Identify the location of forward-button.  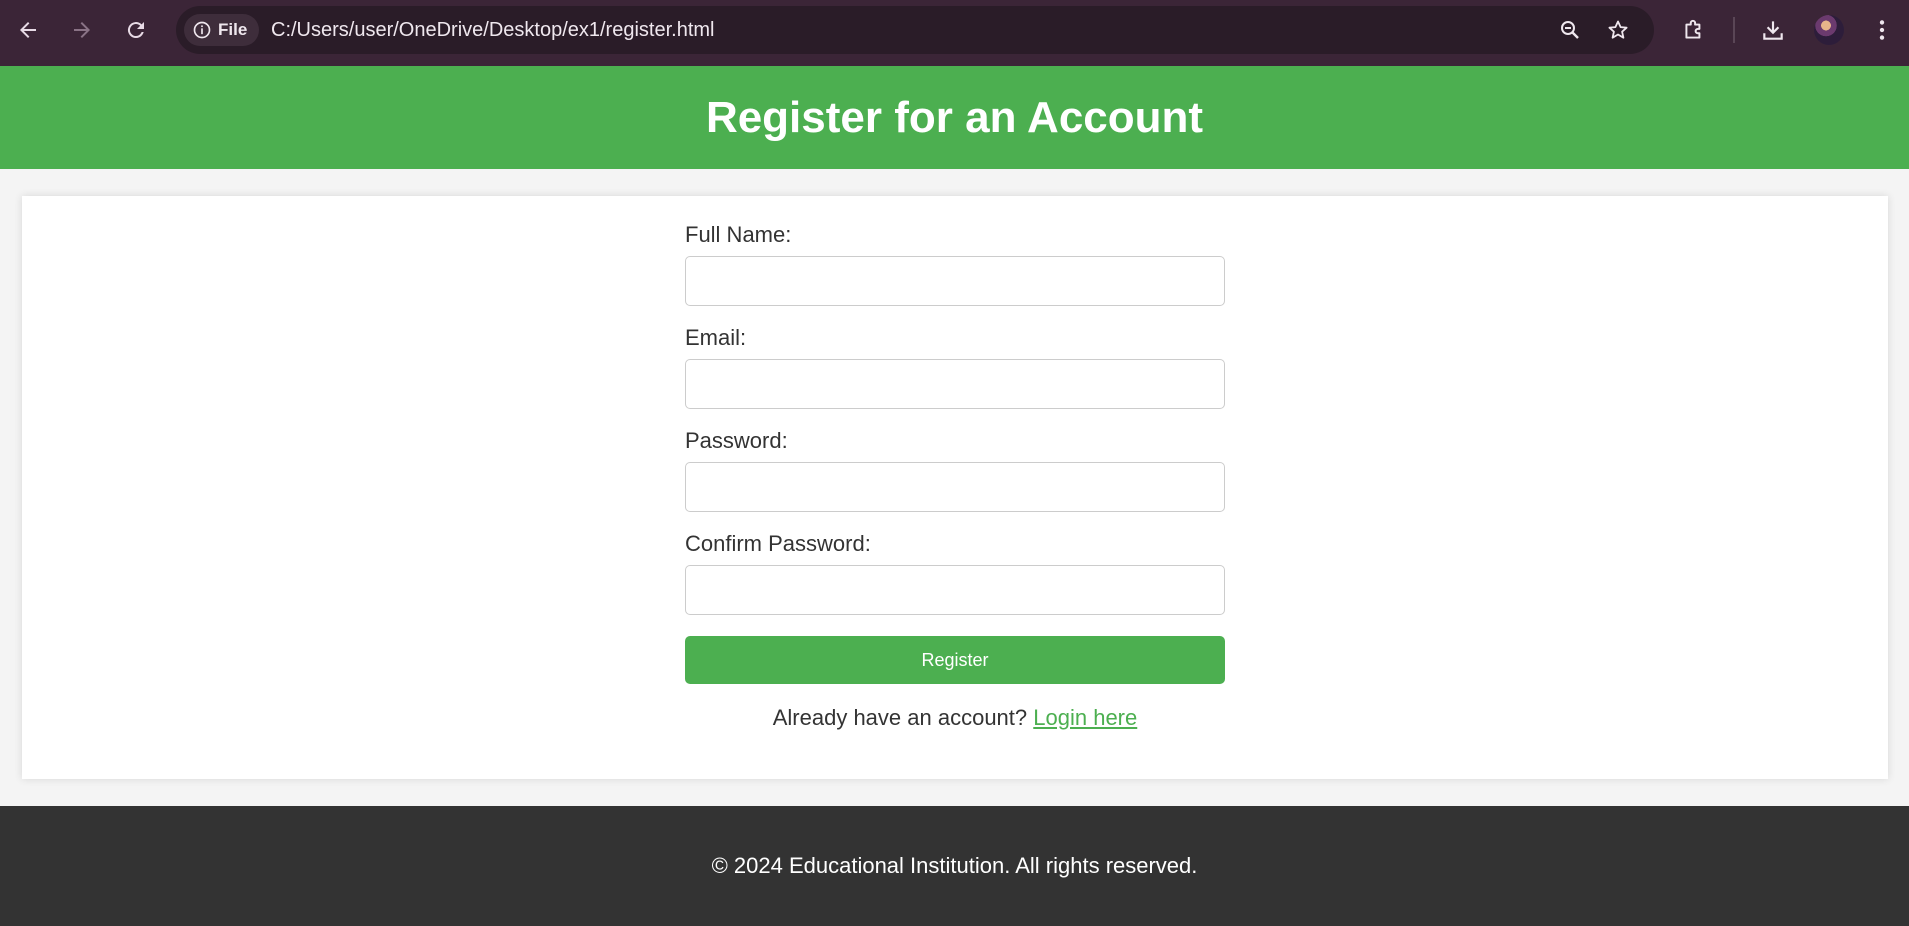
(82, 30).